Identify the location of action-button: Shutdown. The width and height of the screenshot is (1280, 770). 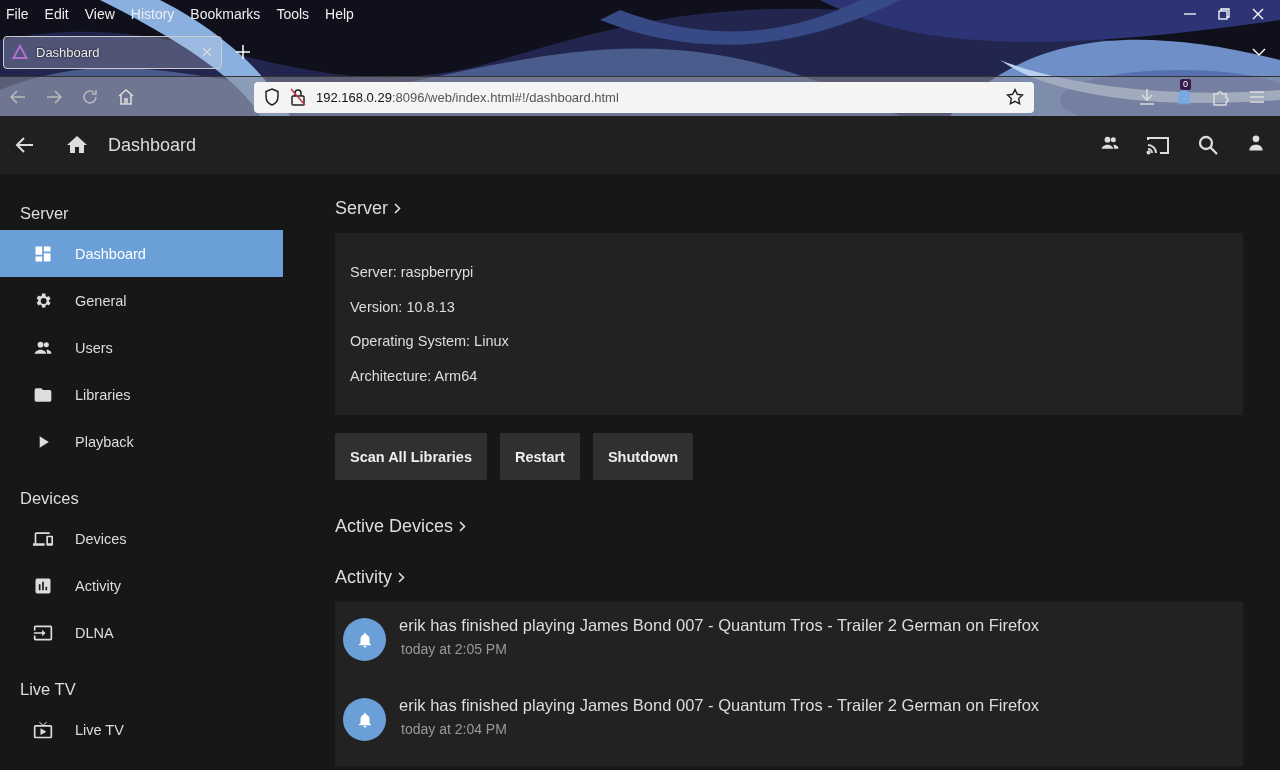
(642, 456).